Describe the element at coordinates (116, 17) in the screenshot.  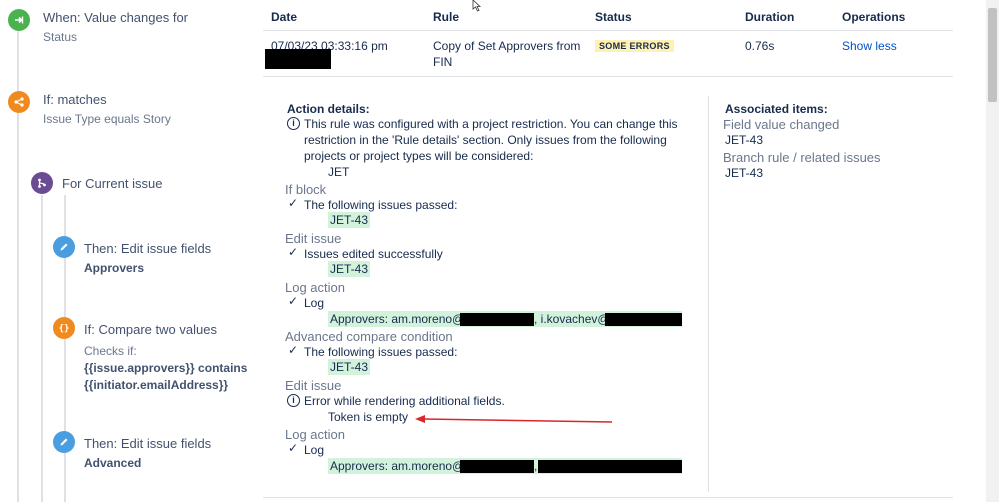
I see `trigger-title: When: Value changes for` at that location.